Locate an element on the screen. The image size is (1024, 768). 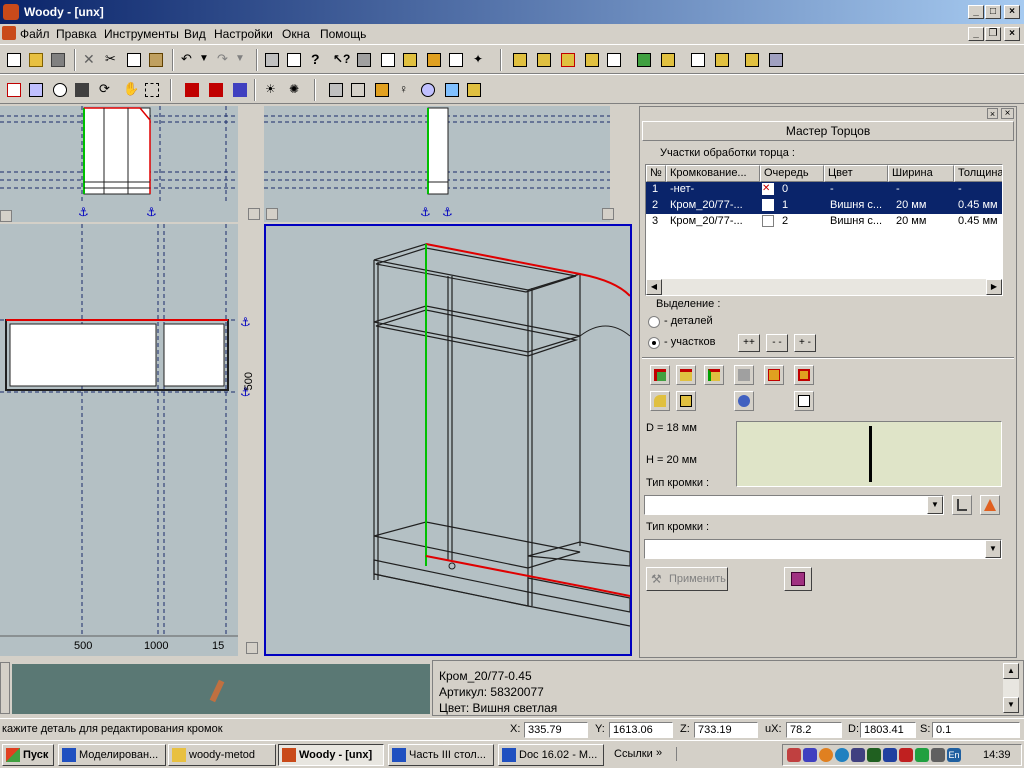
t2-c-button is located at coordinates (60, 90).